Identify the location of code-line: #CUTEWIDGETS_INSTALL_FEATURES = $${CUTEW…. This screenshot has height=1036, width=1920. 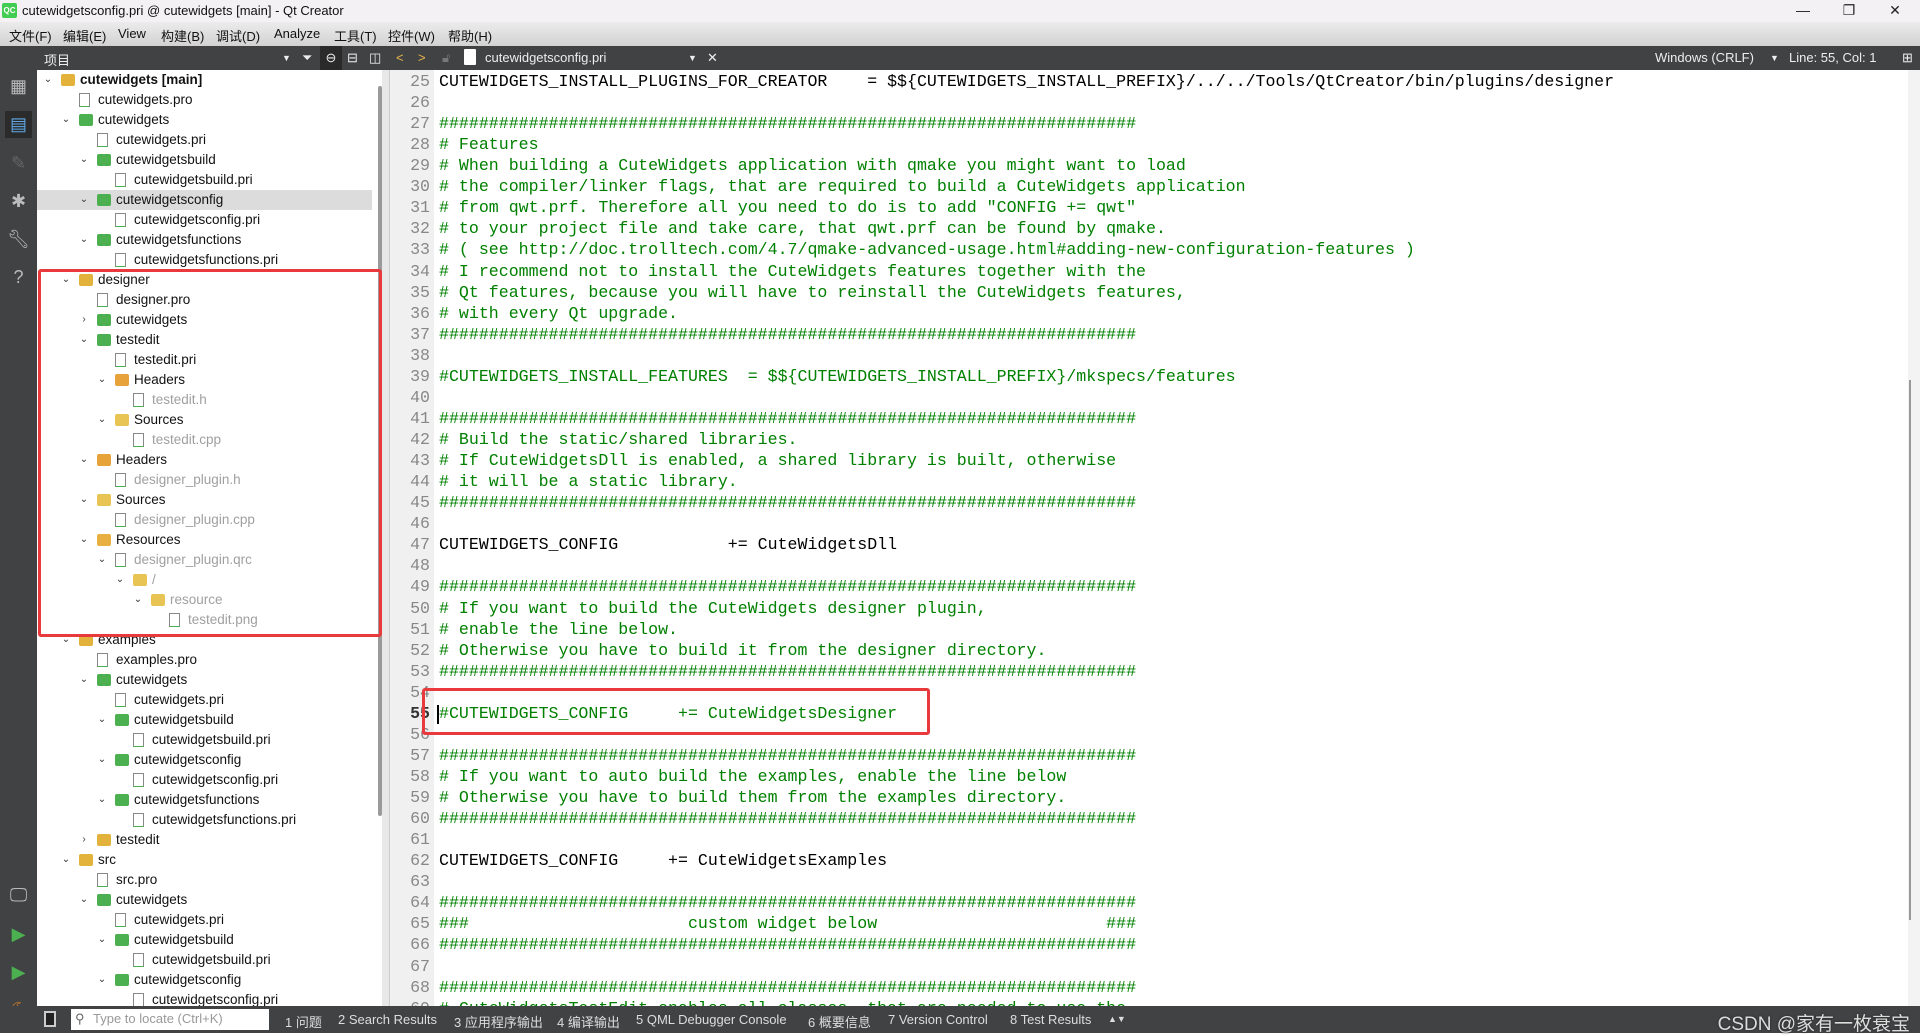
(837, 376).